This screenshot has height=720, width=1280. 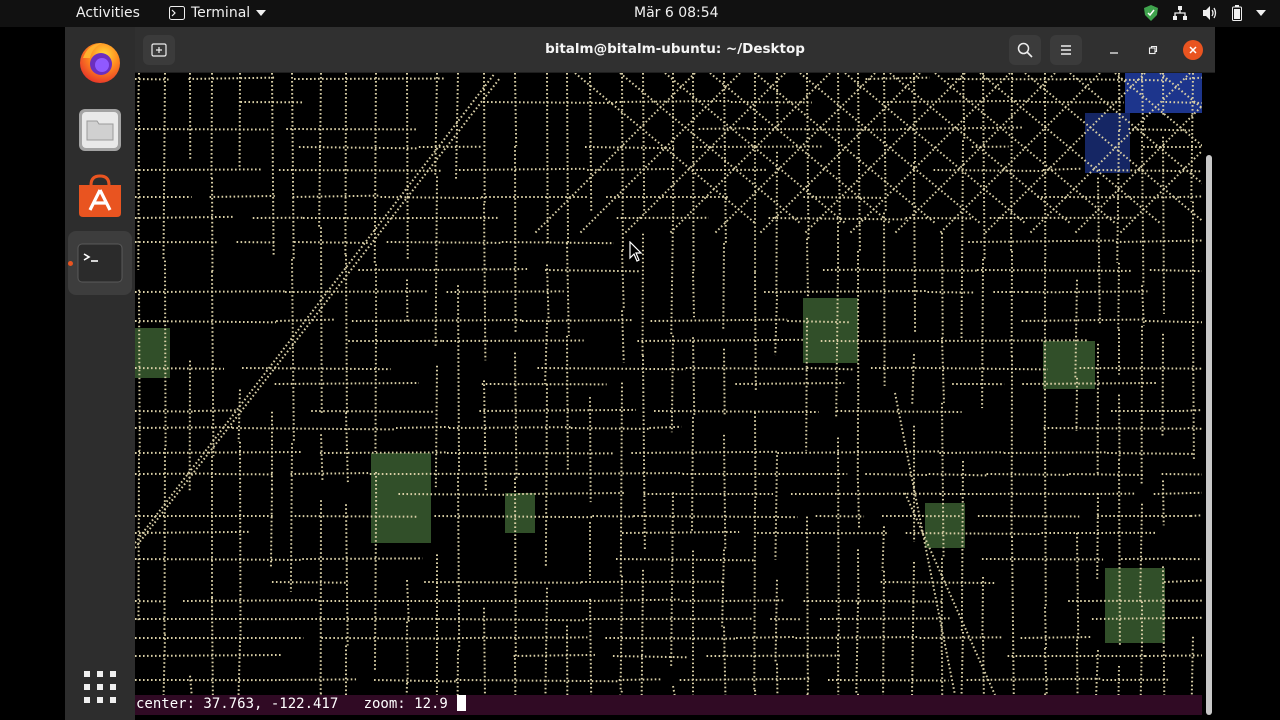 I want to click on close-icon, so click(x=1193, y=50).